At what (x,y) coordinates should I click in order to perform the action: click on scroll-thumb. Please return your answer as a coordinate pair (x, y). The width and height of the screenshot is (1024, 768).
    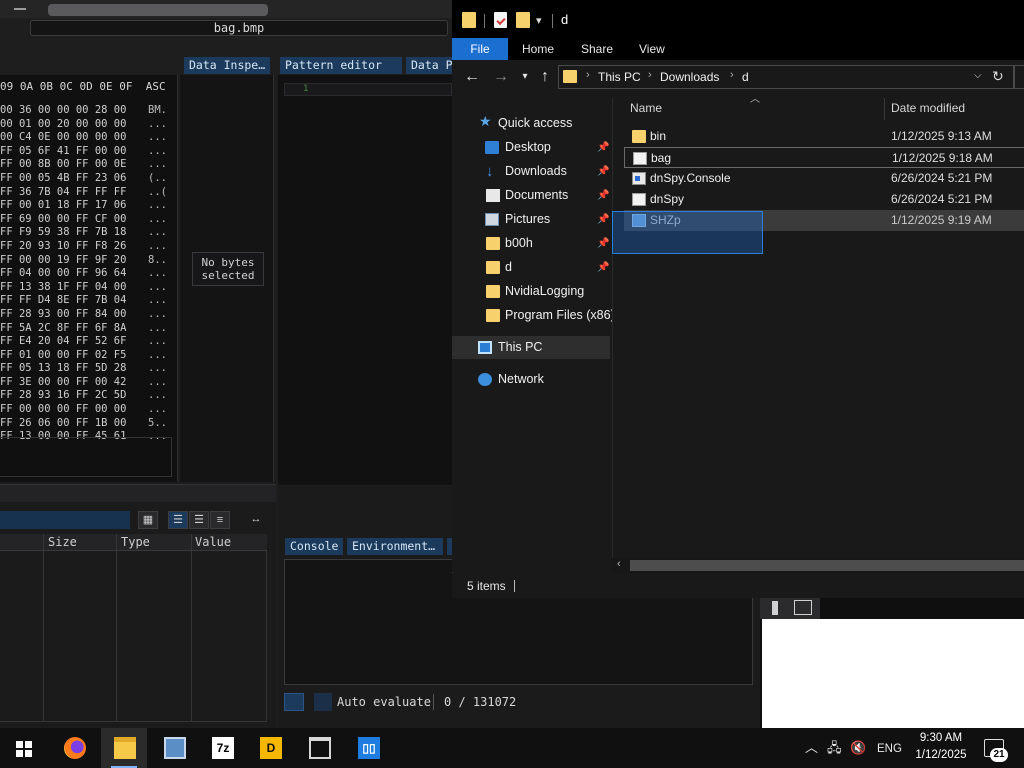
    Looking at the image, I should click on (827, 565).